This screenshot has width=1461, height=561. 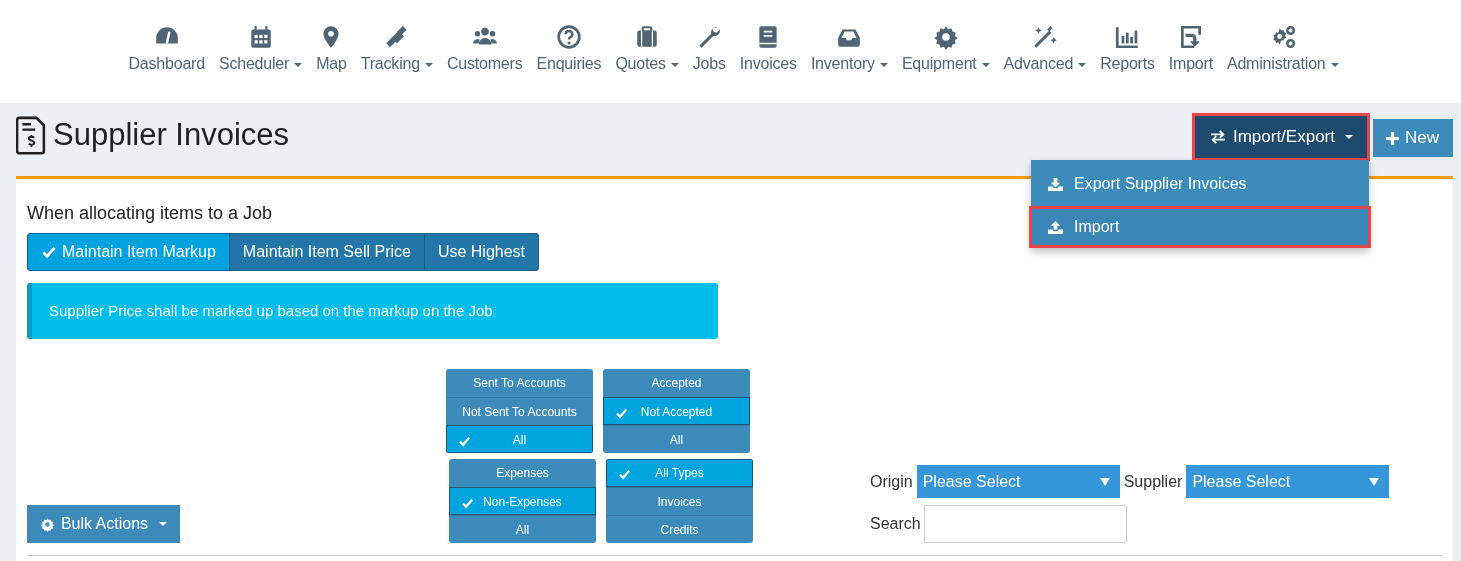 I want to click on filter-option: Invoices, so click(x=679, y=501).